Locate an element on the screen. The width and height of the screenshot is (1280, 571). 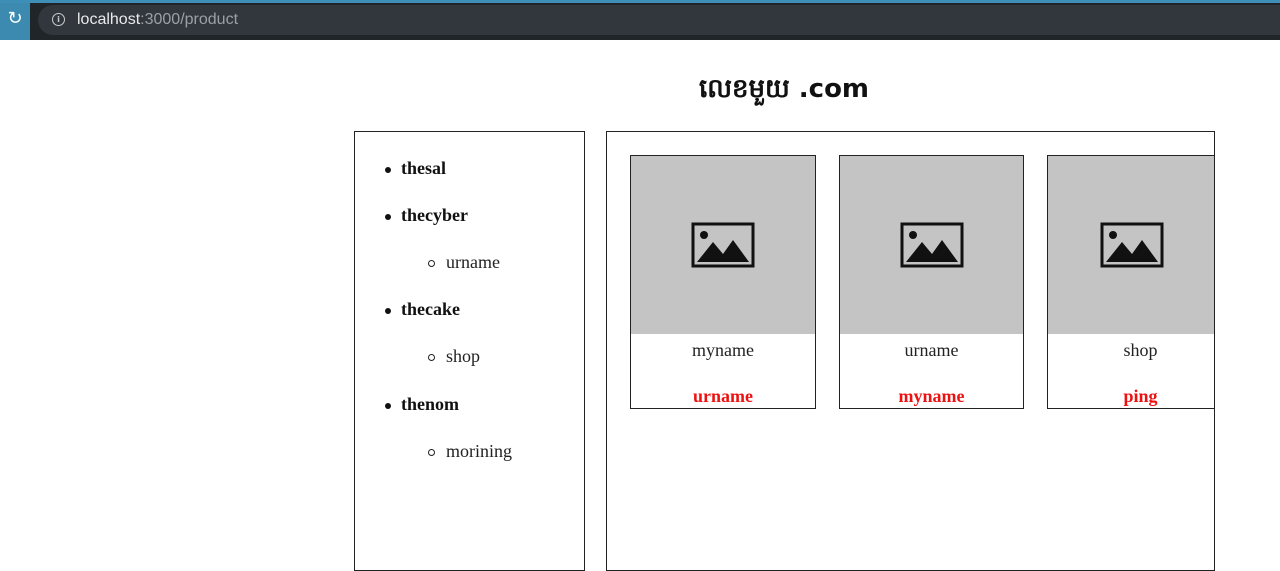
product-name: myname is located at coordinates (723, 350).